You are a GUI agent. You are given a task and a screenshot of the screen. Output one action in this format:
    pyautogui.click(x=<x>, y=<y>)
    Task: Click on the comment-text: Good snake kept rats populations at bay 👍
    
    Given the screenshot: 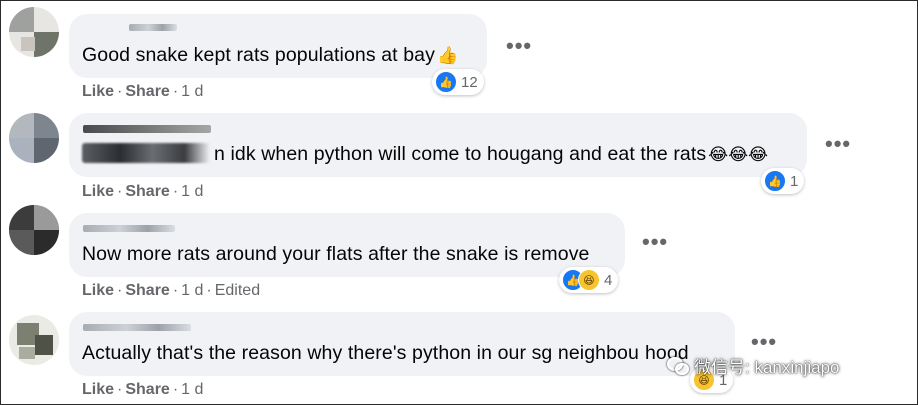 What is the action you would take?
    pyautogui.click(x=270, y=55)
    